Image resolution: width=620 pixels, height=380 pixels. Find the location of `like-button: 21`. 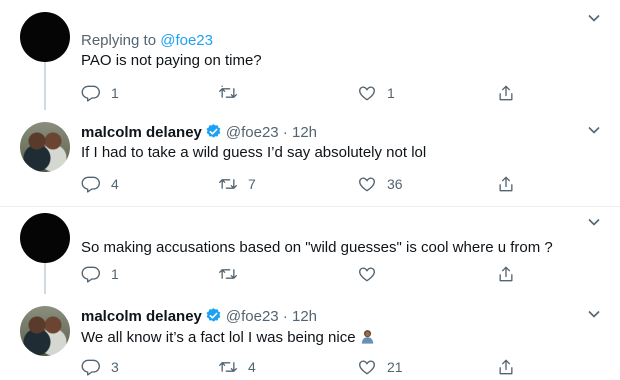

like-button: 21 is located at coordinates (380, 367).